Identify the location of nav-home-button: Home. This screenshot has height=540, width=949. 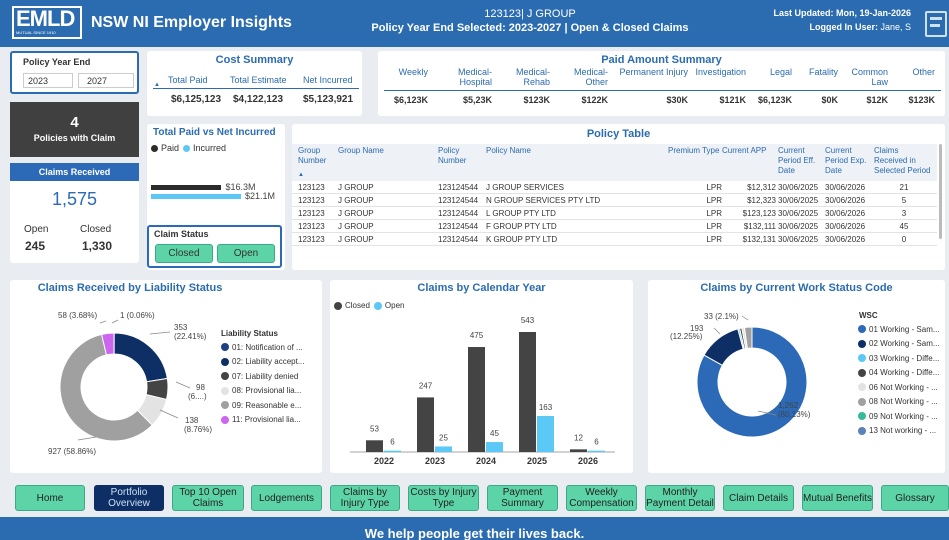
(50, 498).